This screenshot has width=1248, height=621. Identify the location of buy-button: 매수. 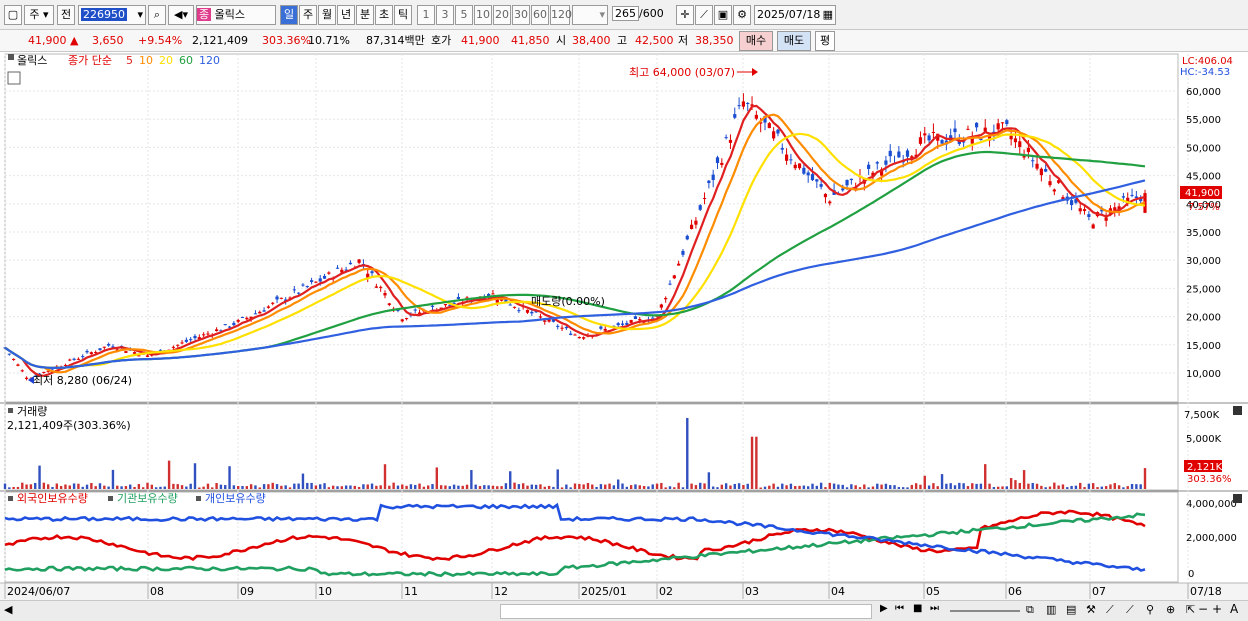
(756, 41).